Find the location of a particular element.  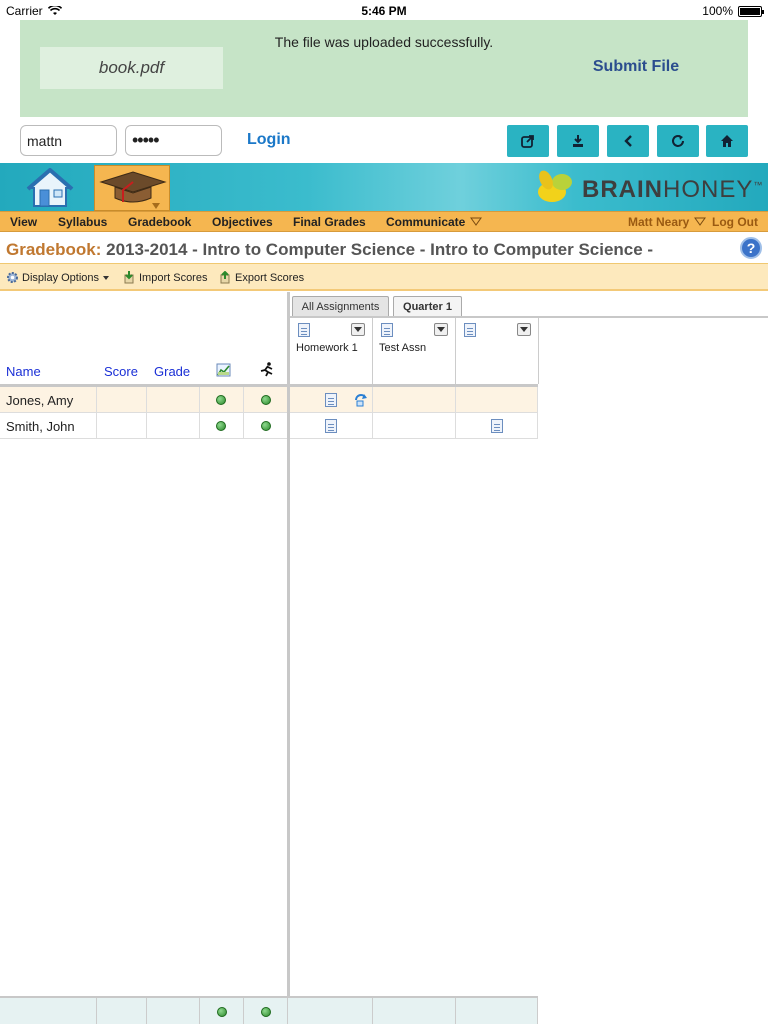

assignment-title: Test Assn is located at coordinates (403, 348).